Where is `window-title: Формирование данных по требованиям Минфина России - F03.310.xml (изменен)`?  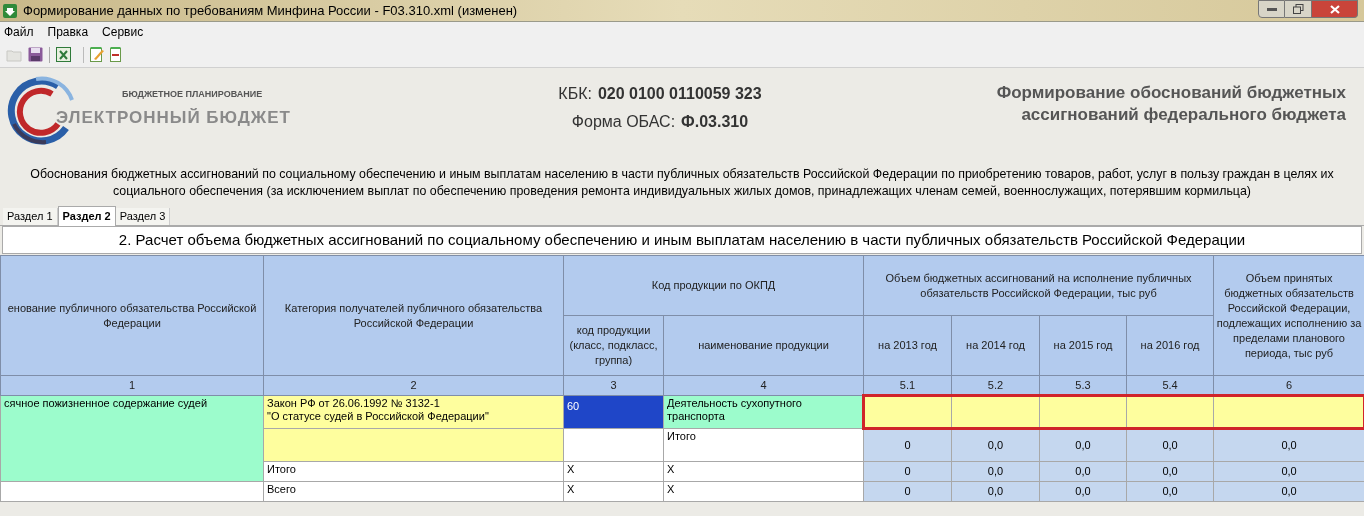
window-title: Формирование данных по требованиям Минфина России - F03.310.xml (изменен) is located at coordinates (270, 10).